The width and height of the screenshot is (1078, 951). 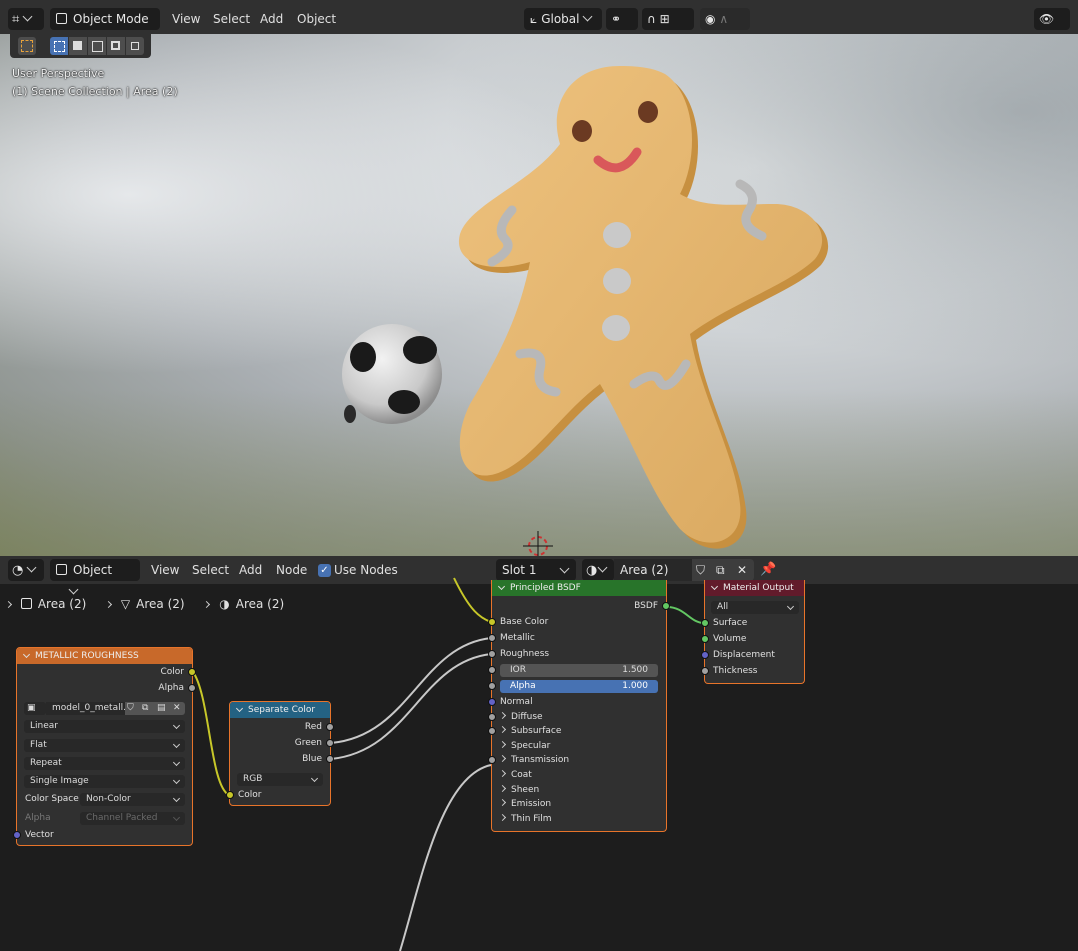 I want to click on image-unlink-button: ✕, so click(x=177, y=708).